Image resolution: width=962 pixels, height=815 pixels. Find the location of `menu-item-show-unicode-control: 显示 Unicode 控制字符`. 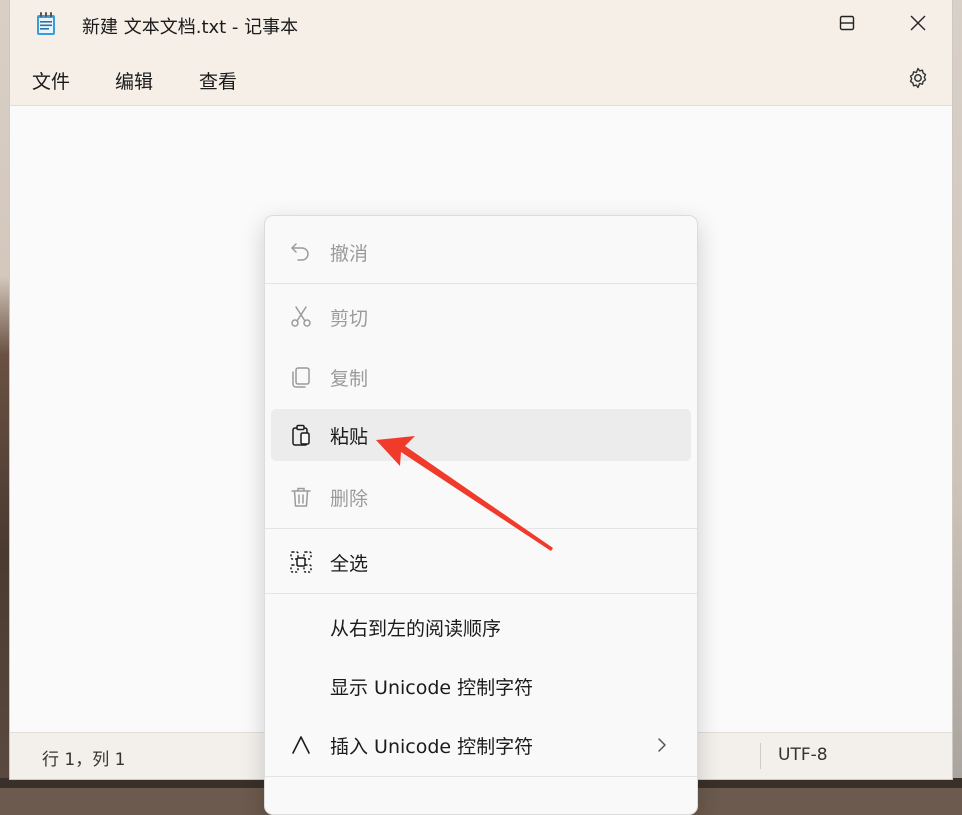

menu-item-show-unicode-control: 显示 Unicode 控制字符 is located at coordinates (481, 686).